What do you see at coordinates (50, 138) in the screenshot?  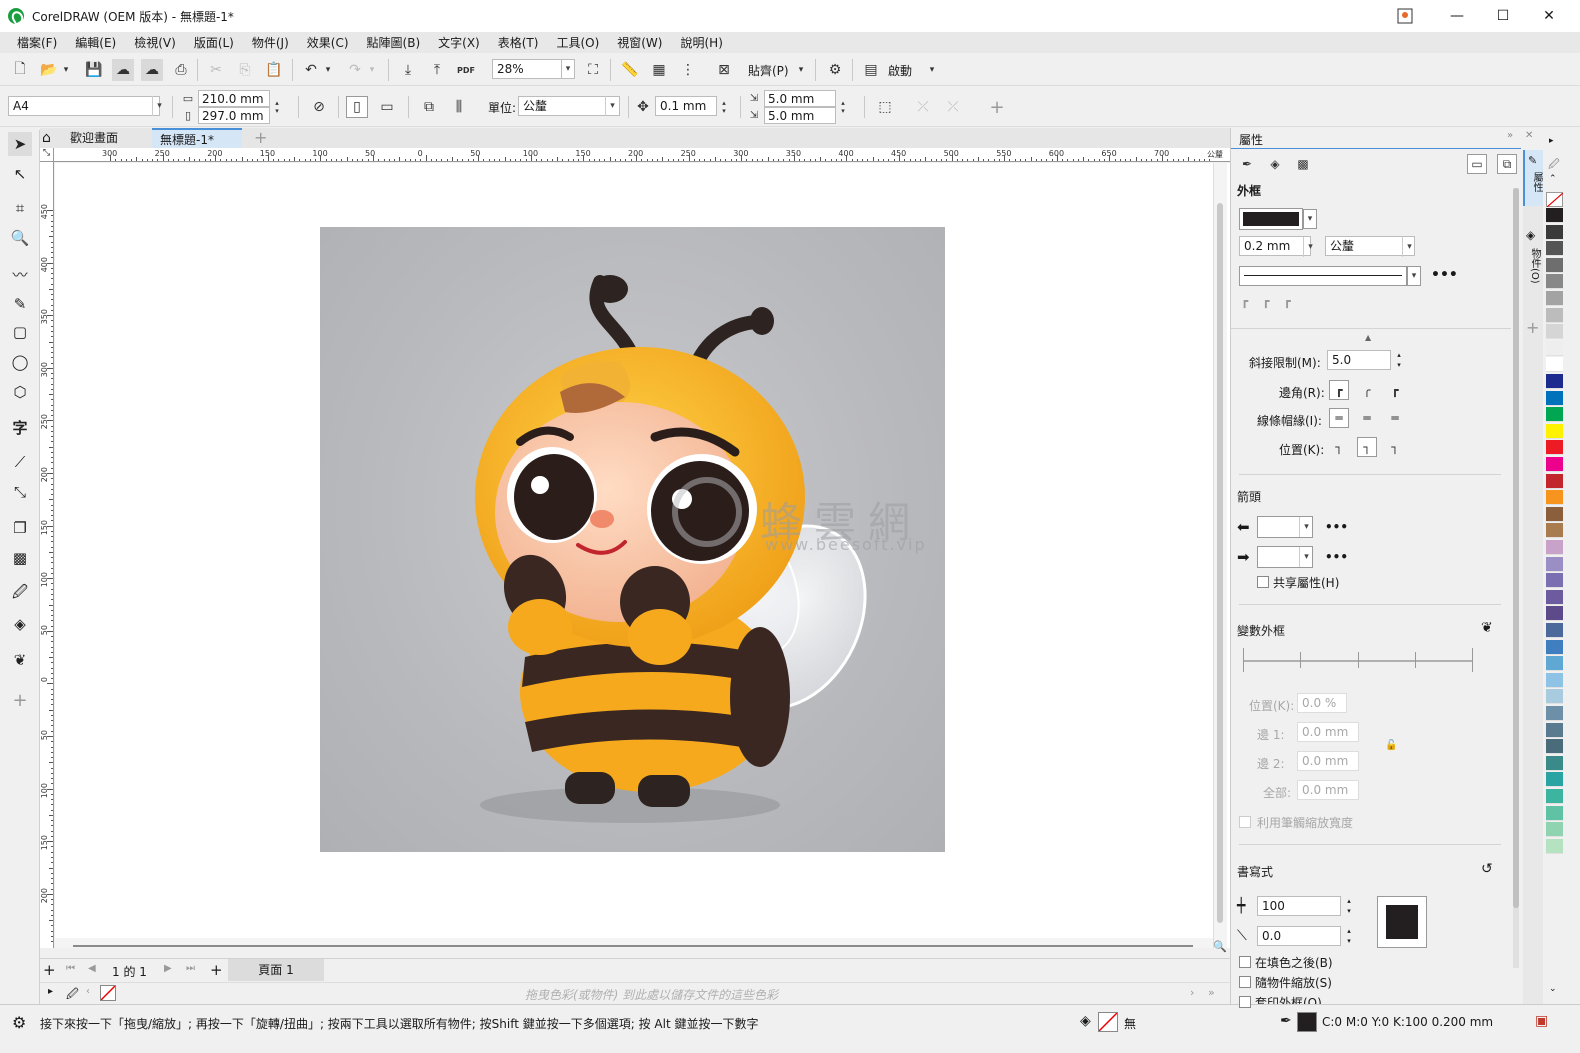 I see `home-icon: ⌂` at bounding box center [50, 138].